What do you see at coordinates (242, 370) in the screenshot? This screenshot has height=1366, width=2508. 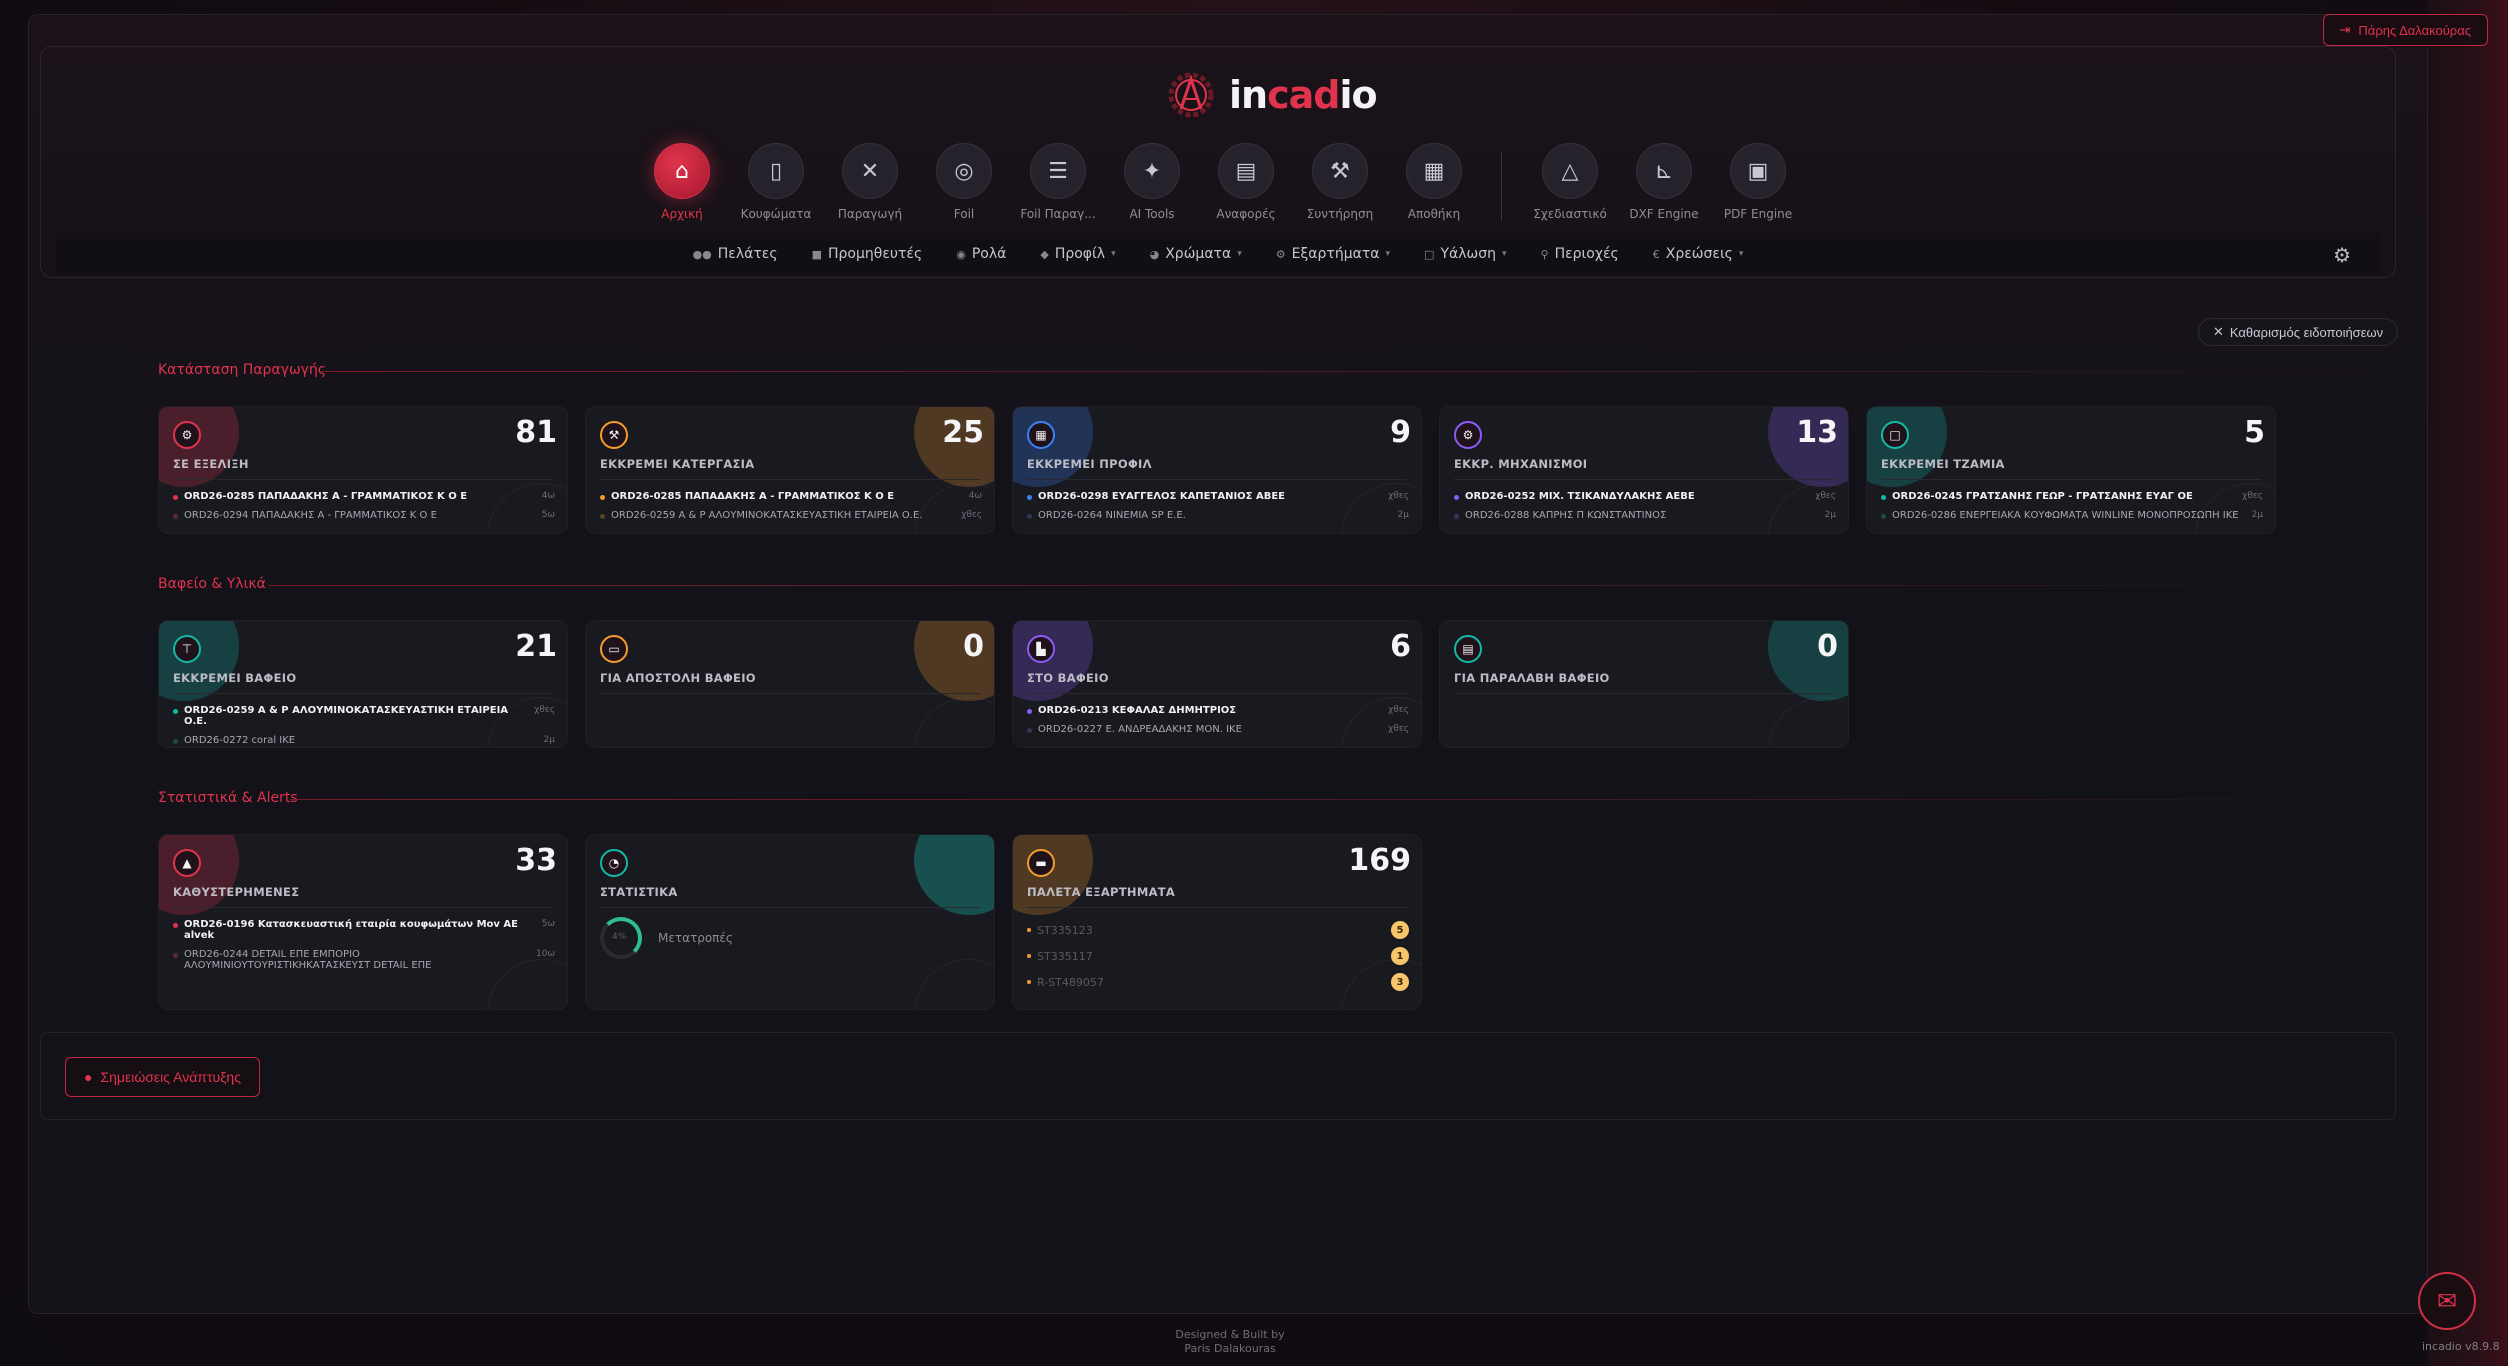 I see `section-title-production: Κατάσταση Παραγωγής` at bounding box center [242, 370].